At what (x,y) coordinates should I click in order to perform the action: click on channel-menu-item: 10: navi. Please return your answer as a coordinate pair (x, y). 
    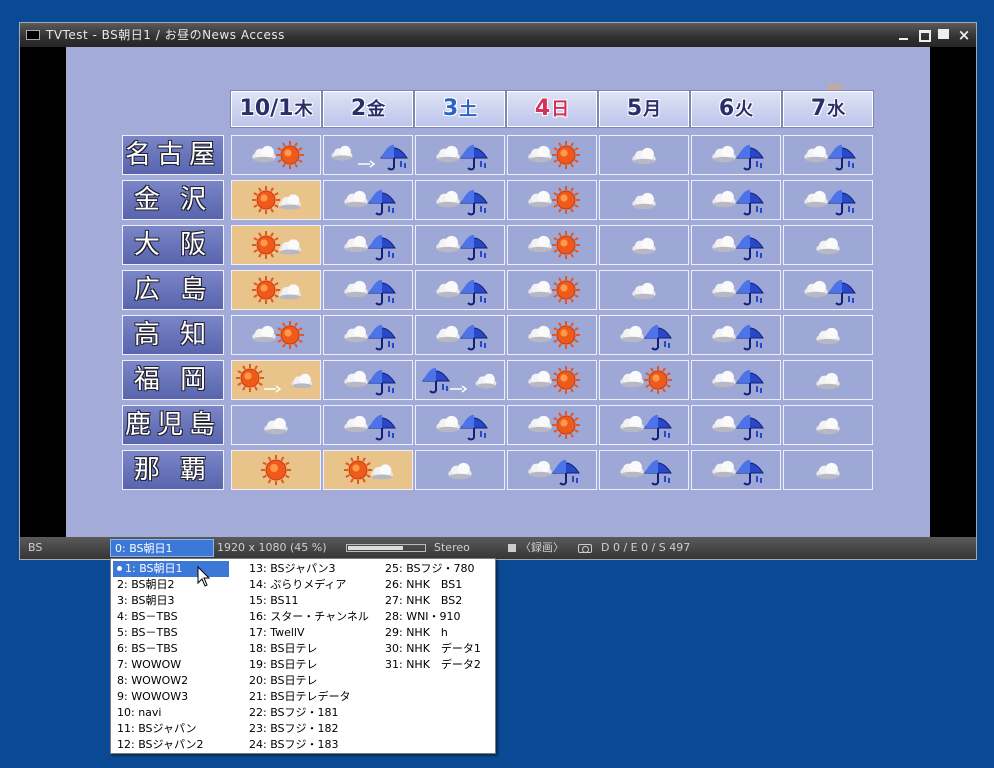
    Looking at the image, I should click on (171, 713).